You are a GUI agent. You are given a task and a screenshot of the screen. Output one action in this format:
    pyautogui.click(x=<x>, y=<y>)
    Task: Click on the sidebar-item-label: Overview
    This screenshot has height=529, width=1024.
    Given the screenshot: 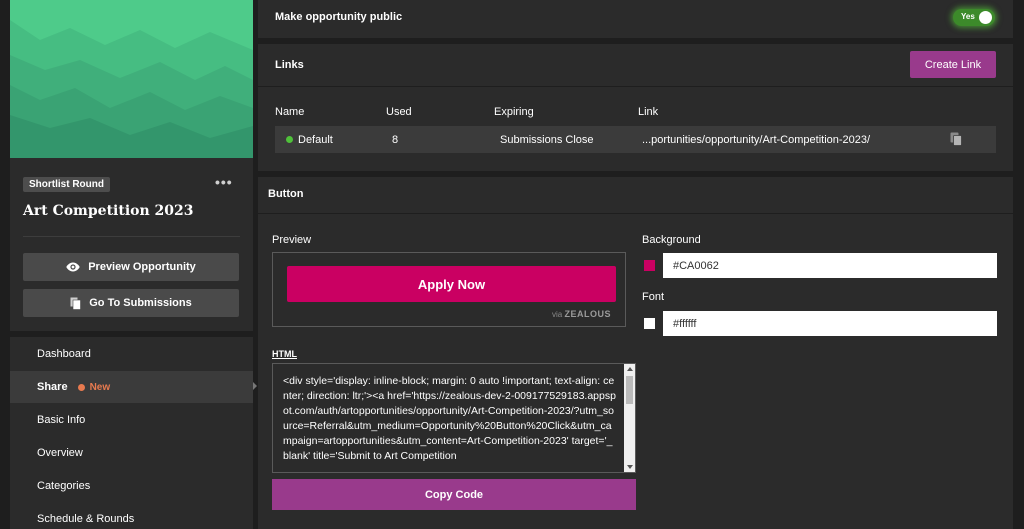 What is the action you would take?
    pyautogui.click(x=60, y=453)
    